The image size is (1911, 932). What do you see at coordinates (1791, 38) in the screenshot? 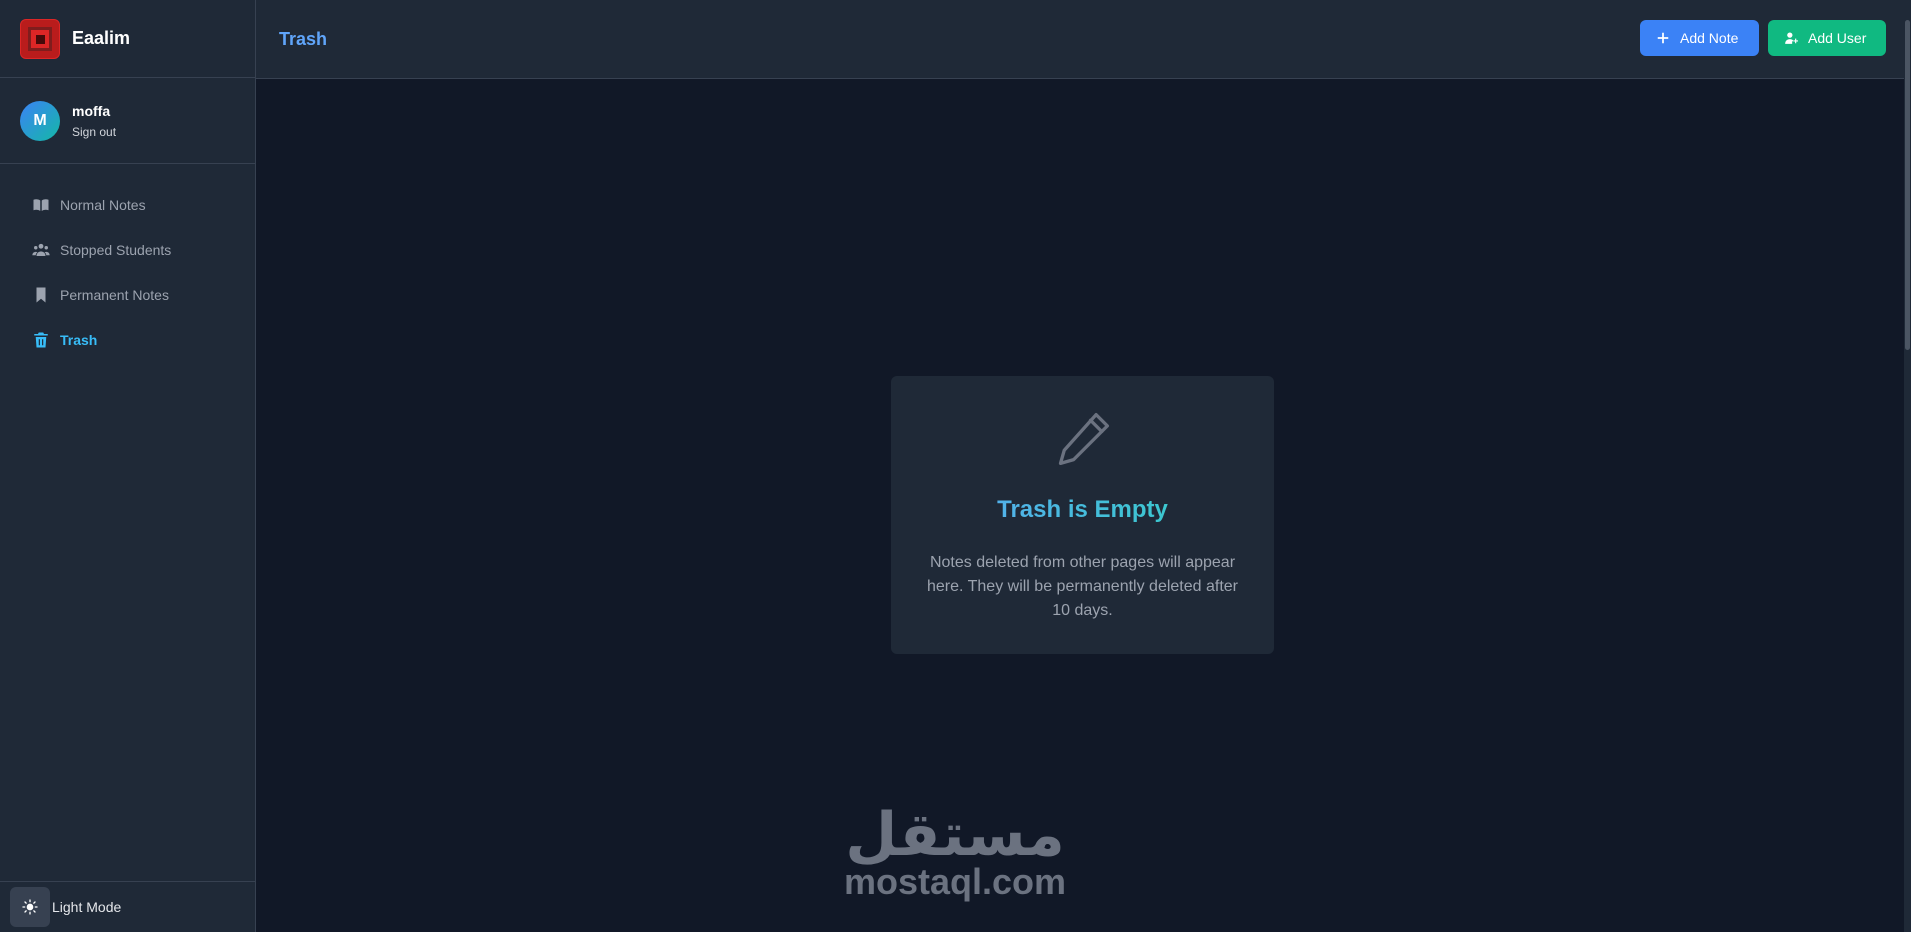
I see `user-plus-icon` at bounding box center [1791, 38].